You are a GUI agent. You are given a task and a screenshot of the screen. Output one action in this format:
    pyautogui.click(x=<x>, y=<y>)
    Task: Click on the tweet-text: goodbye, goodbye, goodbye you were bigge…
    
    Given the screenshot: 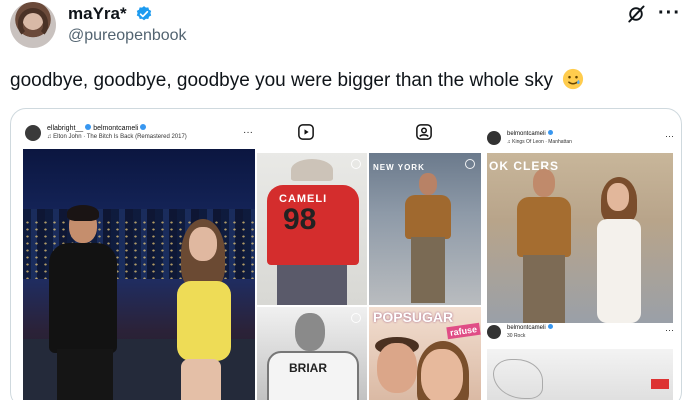 What is the action you would take?
    pyautogui.click(x=297, y=80)
    